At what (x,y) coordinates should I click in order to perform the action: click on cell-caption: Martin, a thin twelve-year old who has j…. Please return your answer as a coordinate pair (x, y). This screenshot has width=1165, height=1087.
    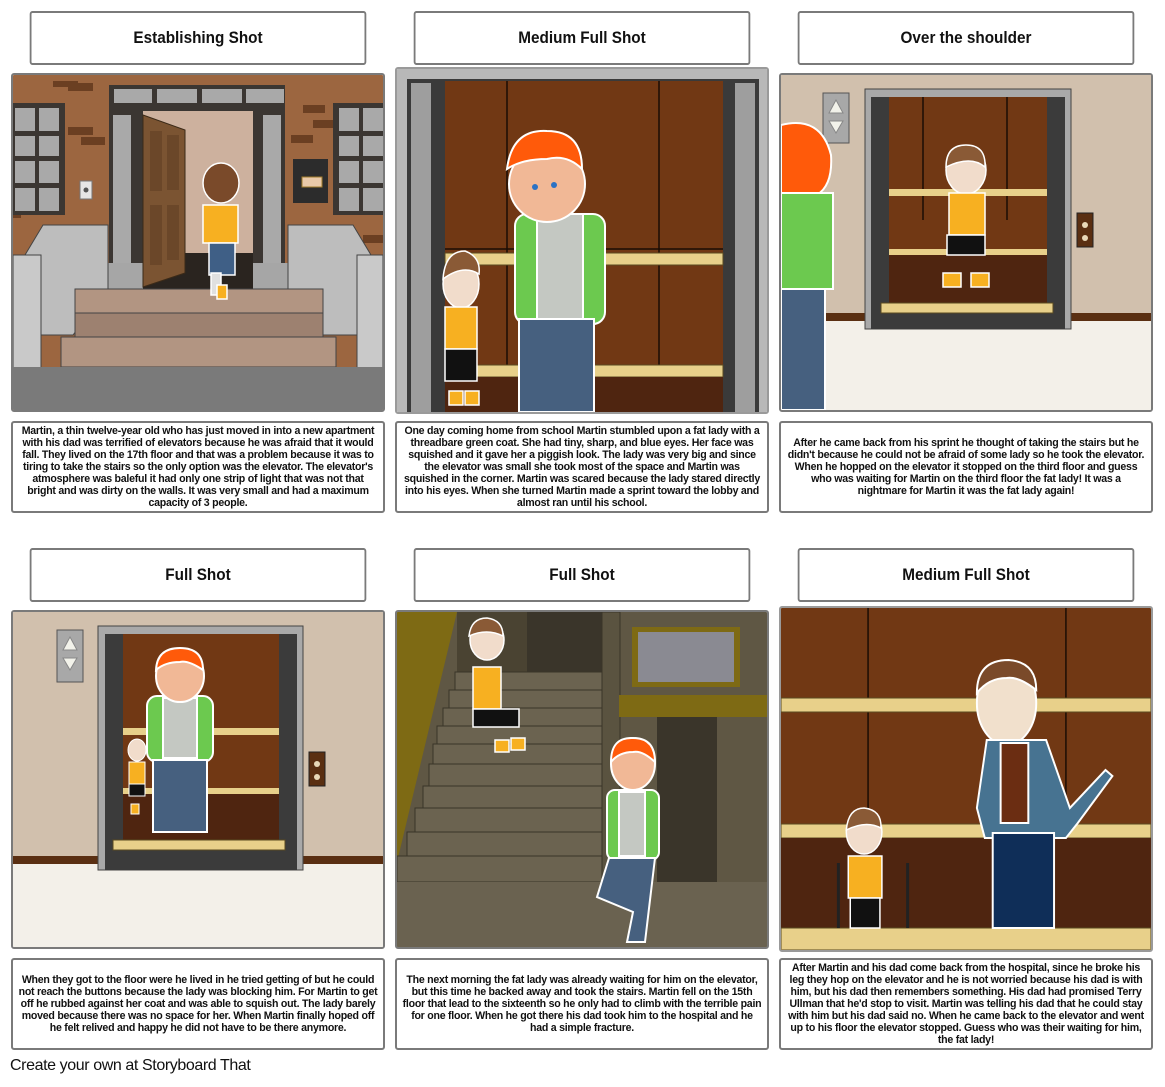
    Looking at the image, I should click on (198, 467).